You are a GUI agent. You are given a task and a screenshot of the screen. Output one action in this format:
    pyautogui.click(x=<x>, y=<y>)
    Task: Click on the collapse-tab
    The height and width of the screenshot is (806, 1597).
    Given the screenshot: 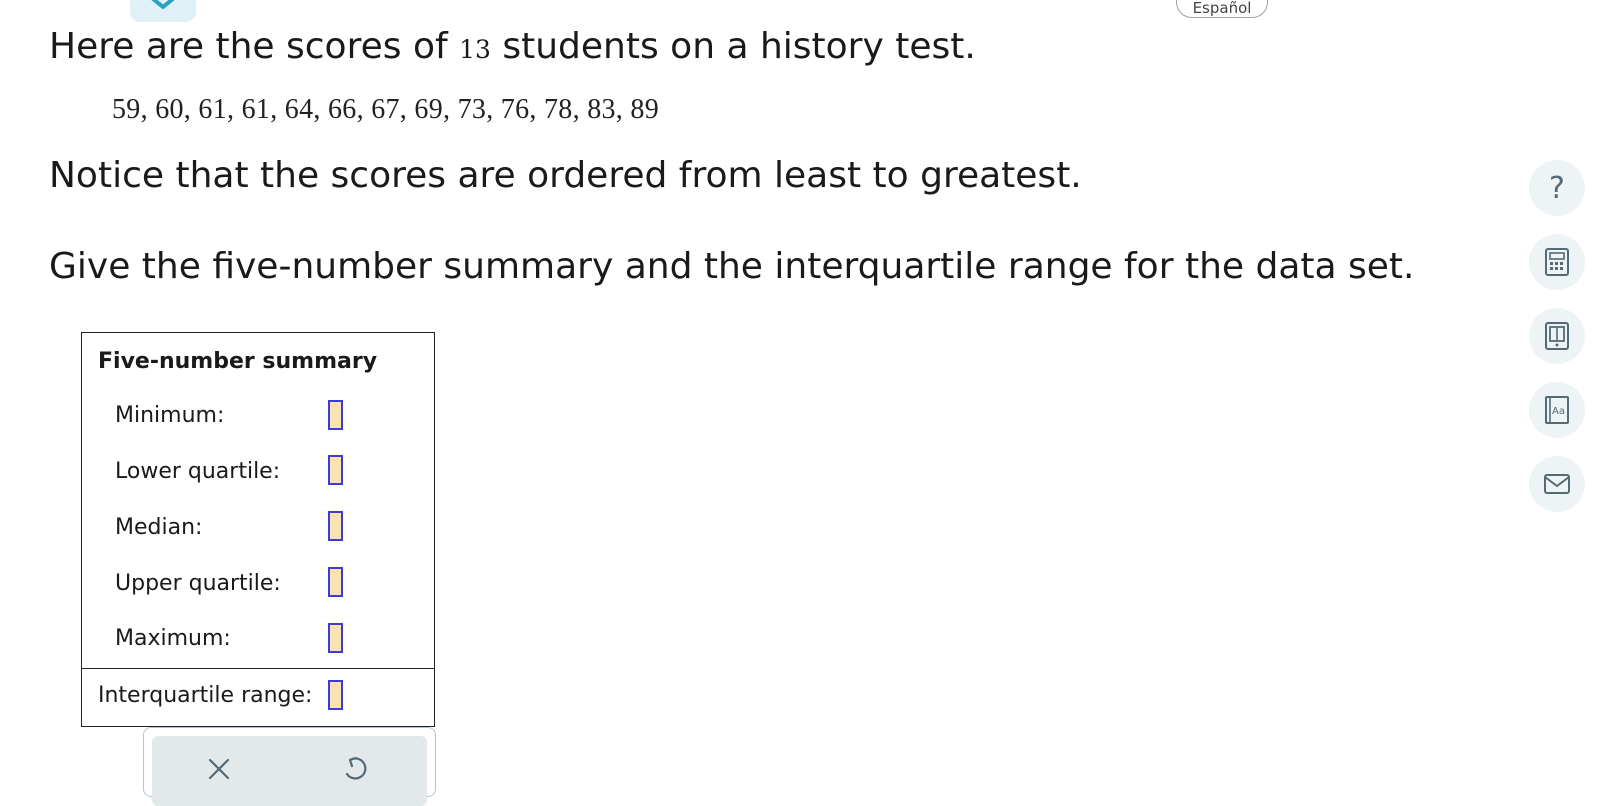 What is the action you would take?
    pyautogui.click(x=163, y=11)
    